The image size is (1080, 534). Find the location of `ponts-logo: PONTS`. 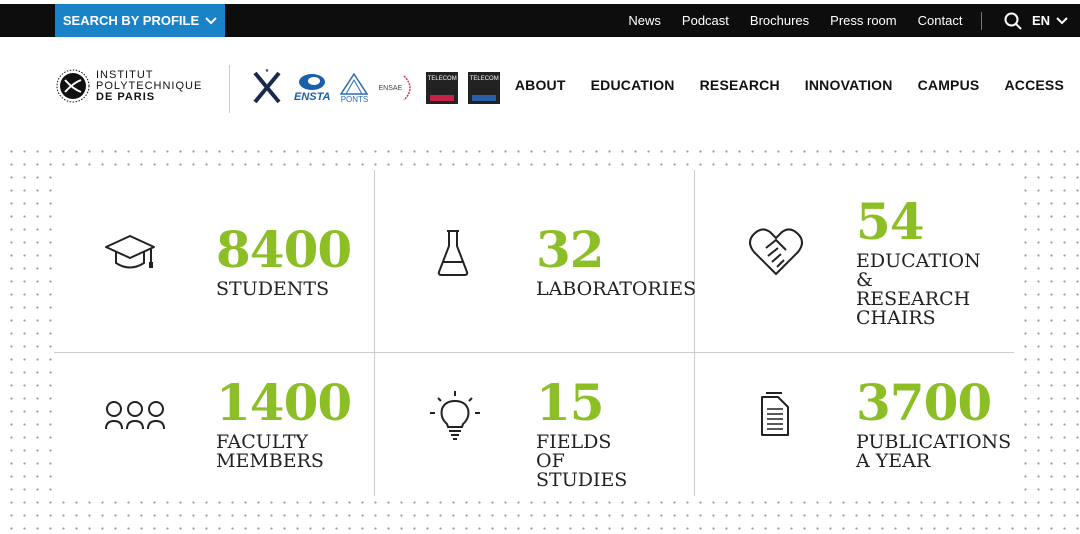

ponts-logo: PONTS is located at coordinates (354, 88).